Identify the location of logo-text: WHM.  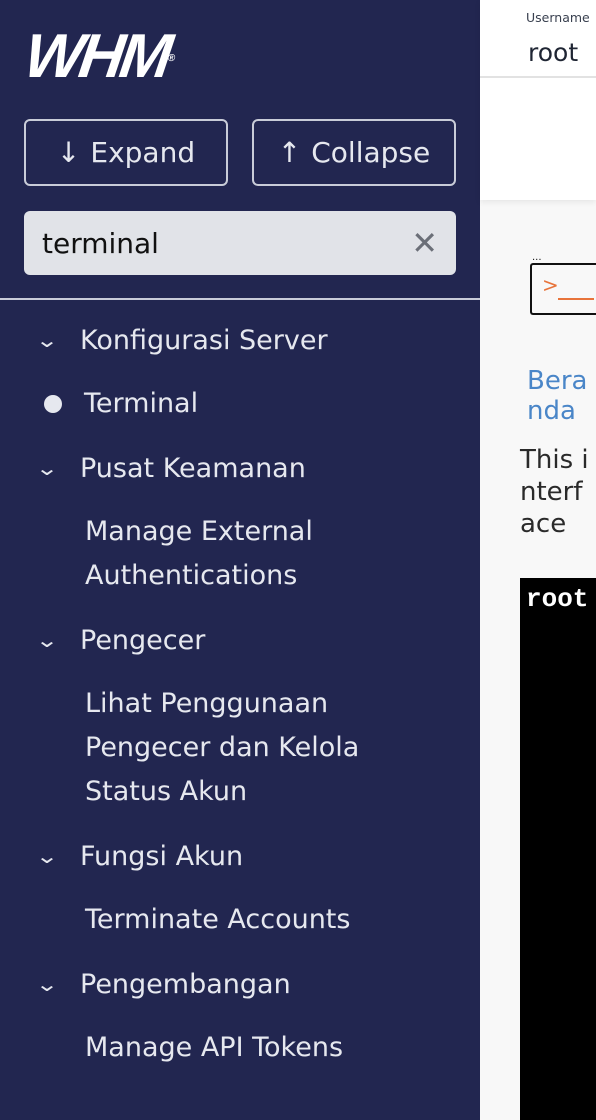
(96, 56).